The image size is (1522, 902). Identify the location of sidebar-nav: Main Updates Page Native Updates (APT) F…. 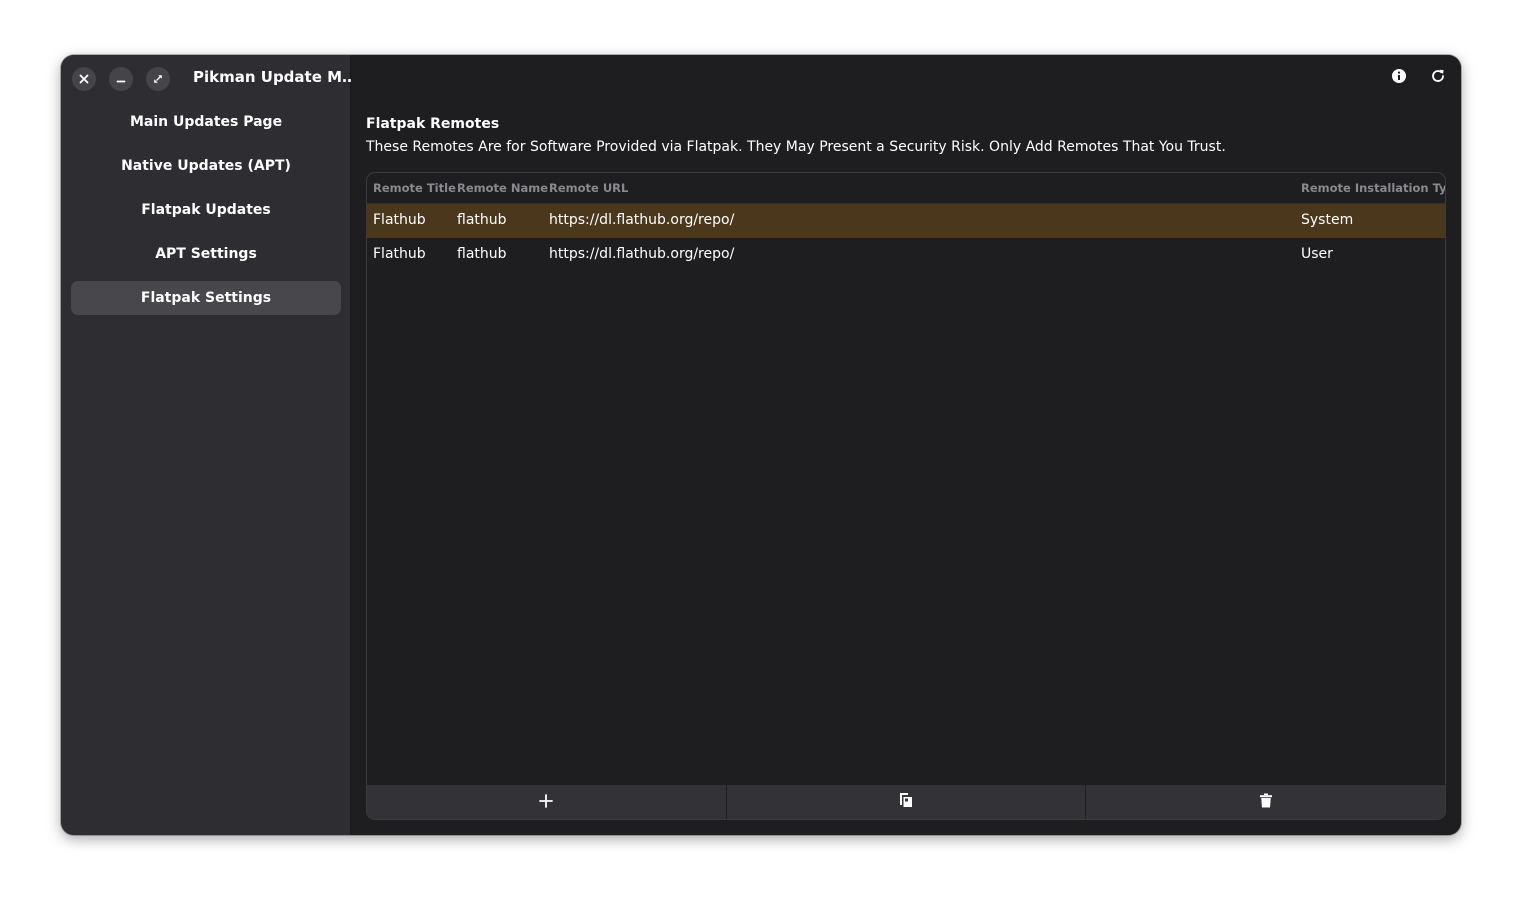
(206, 215).